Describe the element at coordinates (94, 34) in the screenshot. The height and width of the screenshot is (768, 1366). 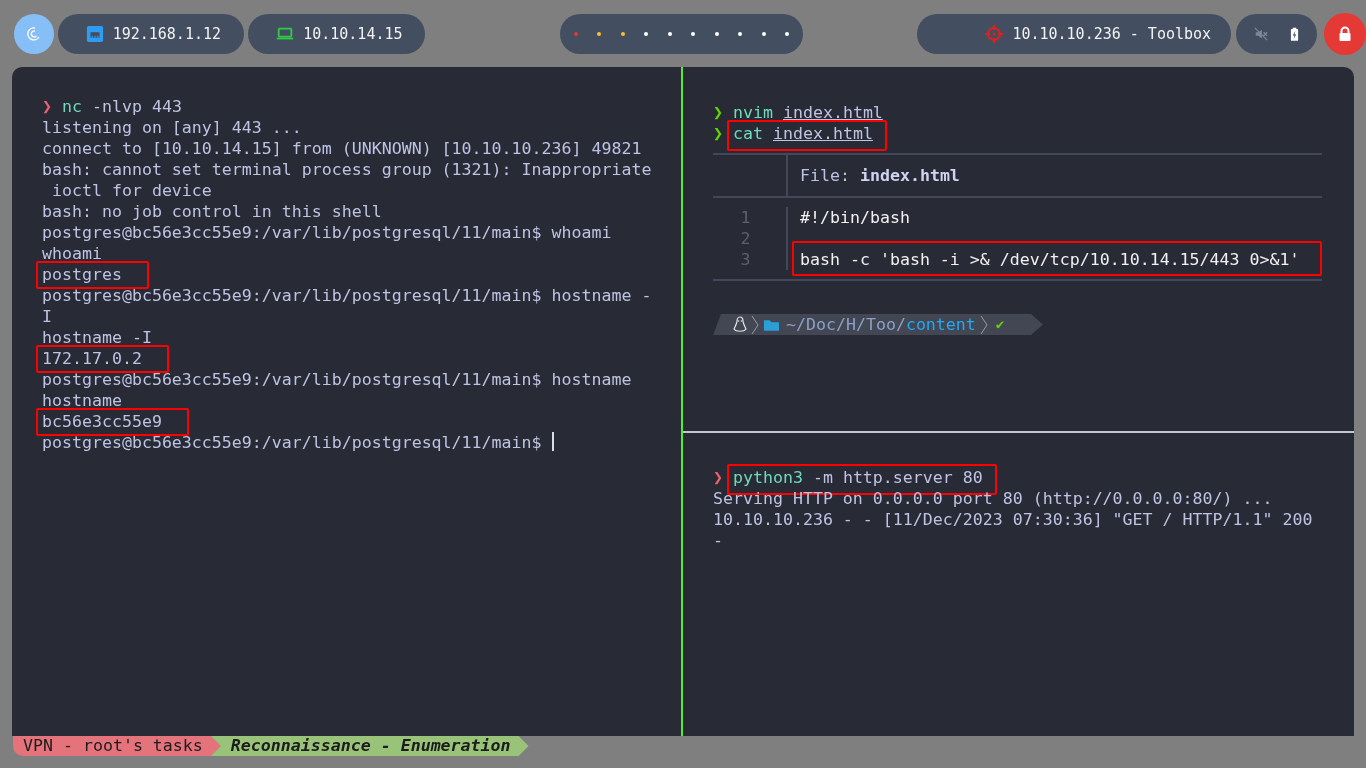
I see `ethernet-icon` at that location.